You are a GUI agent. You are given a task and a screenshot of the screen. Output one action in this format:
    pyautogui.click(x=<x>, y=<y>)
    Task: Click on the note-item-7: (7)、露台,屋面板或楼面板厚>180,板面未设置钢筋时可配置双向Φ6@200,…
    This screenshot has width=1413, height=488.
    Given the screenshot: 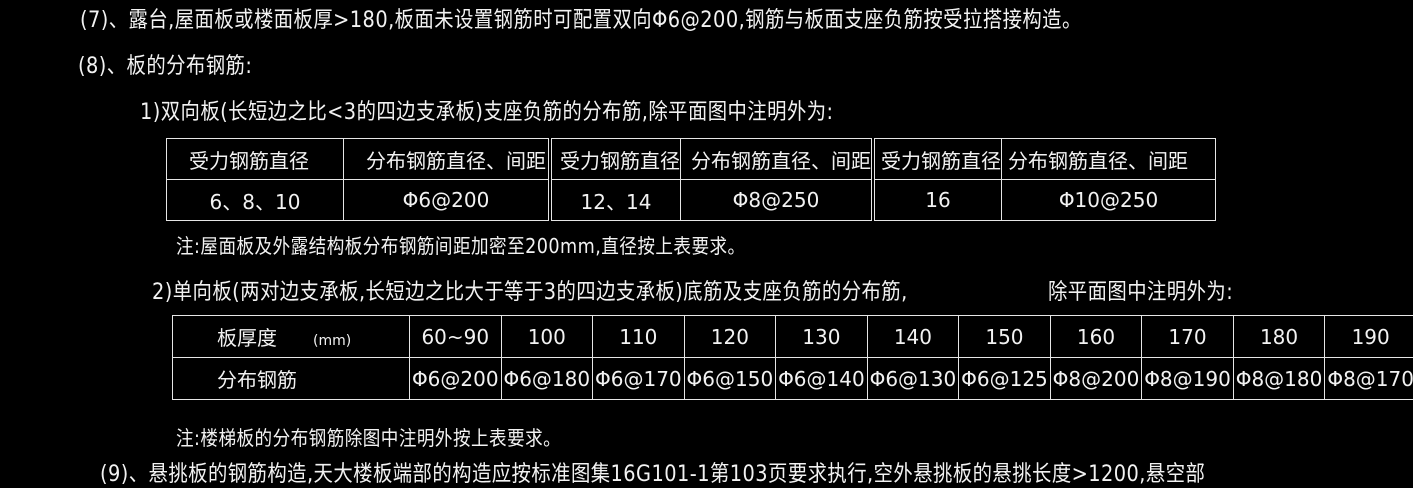 What is the action you would take?
    pyautogui.click(x=581, y=18)
    